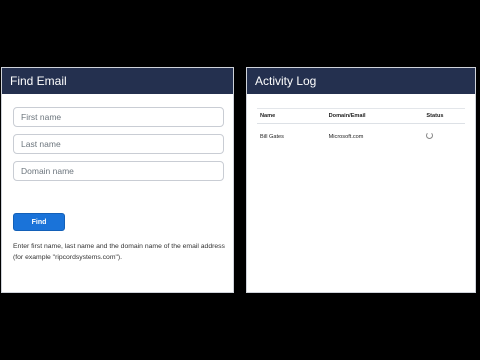 The width and height of the screenshot is (480, 360). What do you see at coordinates (118, 144) in the screenshot?
I see `last-name-input` at bounding box center [118, 144].